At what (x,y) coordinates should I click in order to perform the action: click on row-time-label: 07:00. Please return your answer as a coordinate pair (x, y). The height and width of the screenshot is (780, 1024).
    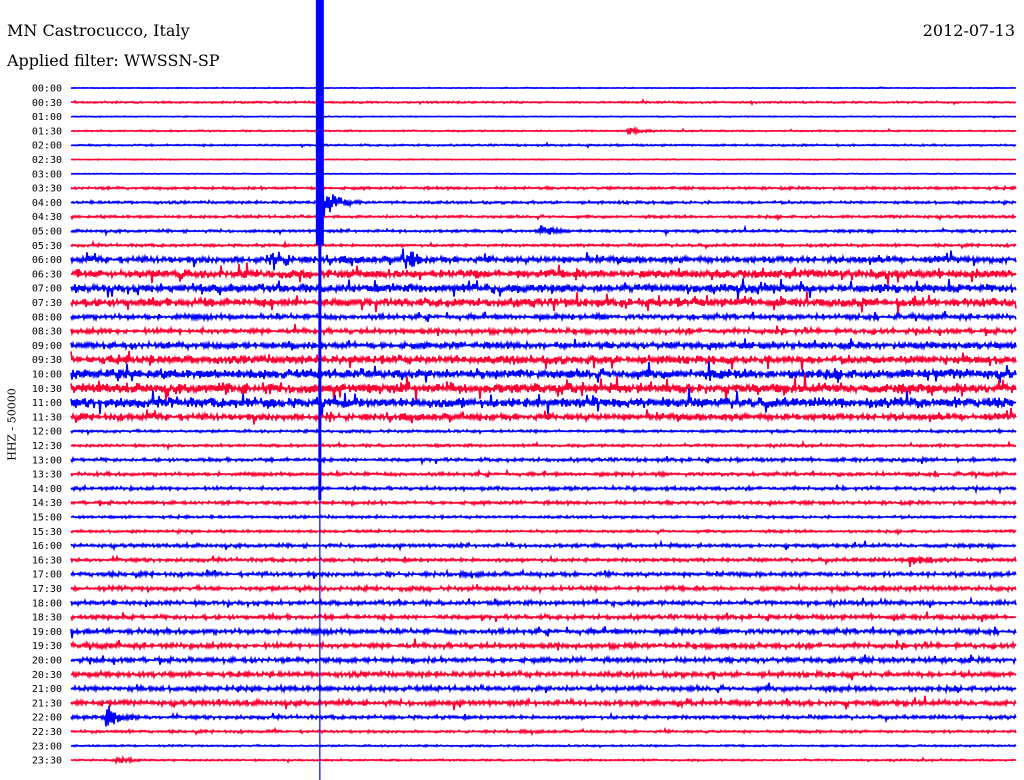
    Looking at the image, I should click on (47, 289).